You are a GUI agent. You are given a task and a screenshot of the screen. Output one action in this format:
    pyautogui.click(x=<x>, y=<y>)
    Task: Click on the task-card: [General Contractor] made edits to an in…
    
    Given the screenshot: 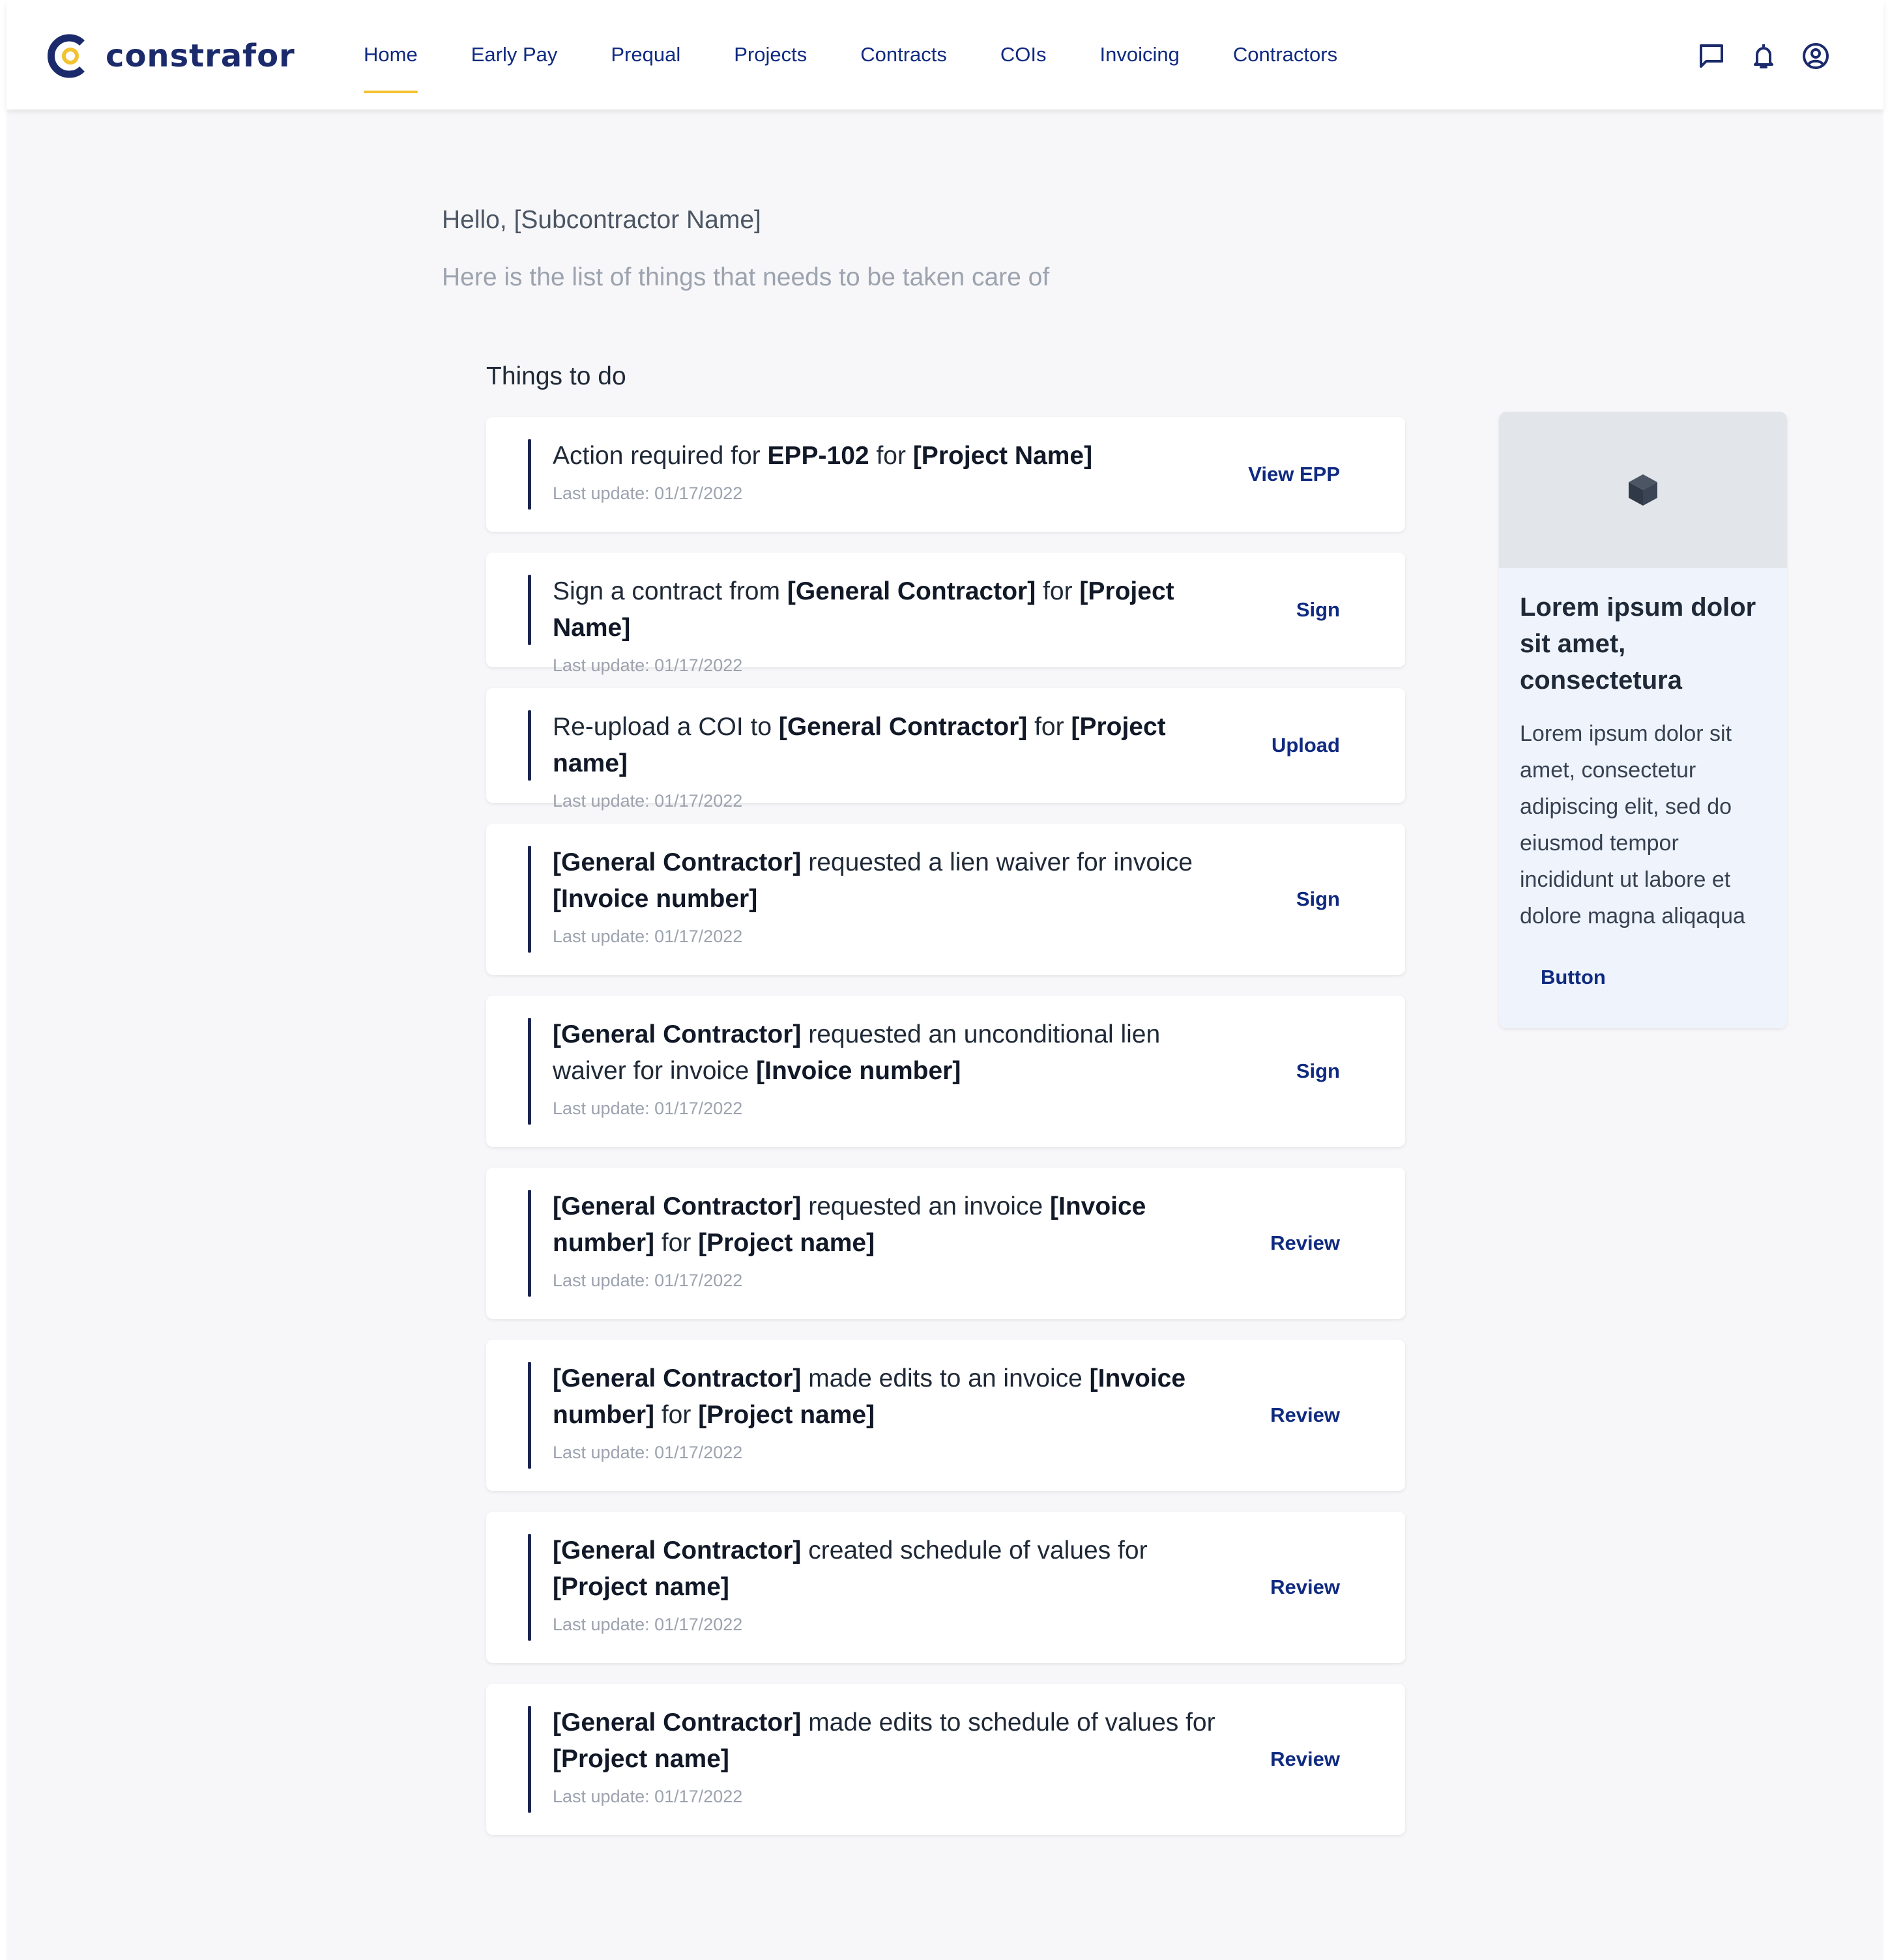 What is the action you would take?
    pyautogui.click(x=945, y=1415)
    